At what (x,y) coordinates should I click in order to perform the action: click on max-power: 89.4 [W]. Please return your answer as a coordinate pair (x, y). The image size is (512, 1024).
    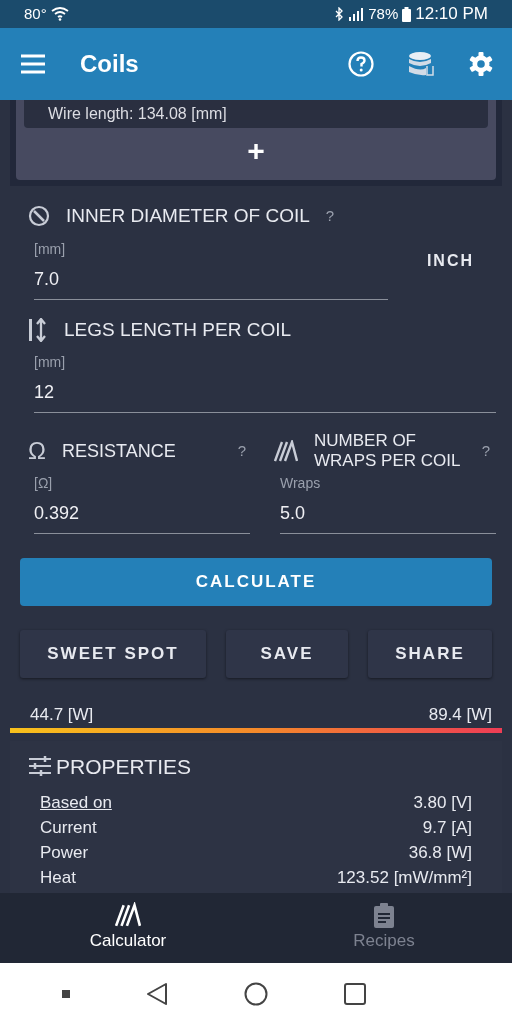
    Looking at the image, I should click on (460, 715).